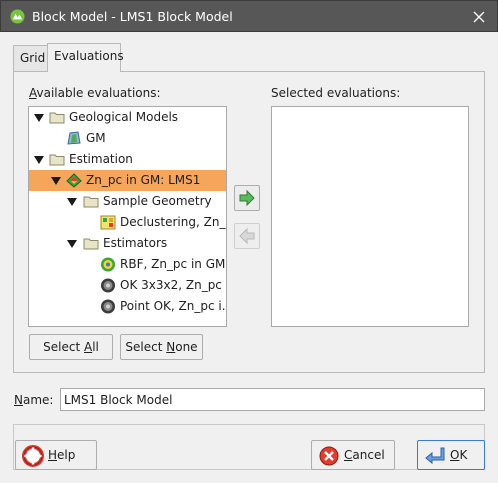 Image resolution: width=498 pixels, height=483 pixels. I want to click on title-bar: Block Model - LMS1 Block Model, so click(249, 16).